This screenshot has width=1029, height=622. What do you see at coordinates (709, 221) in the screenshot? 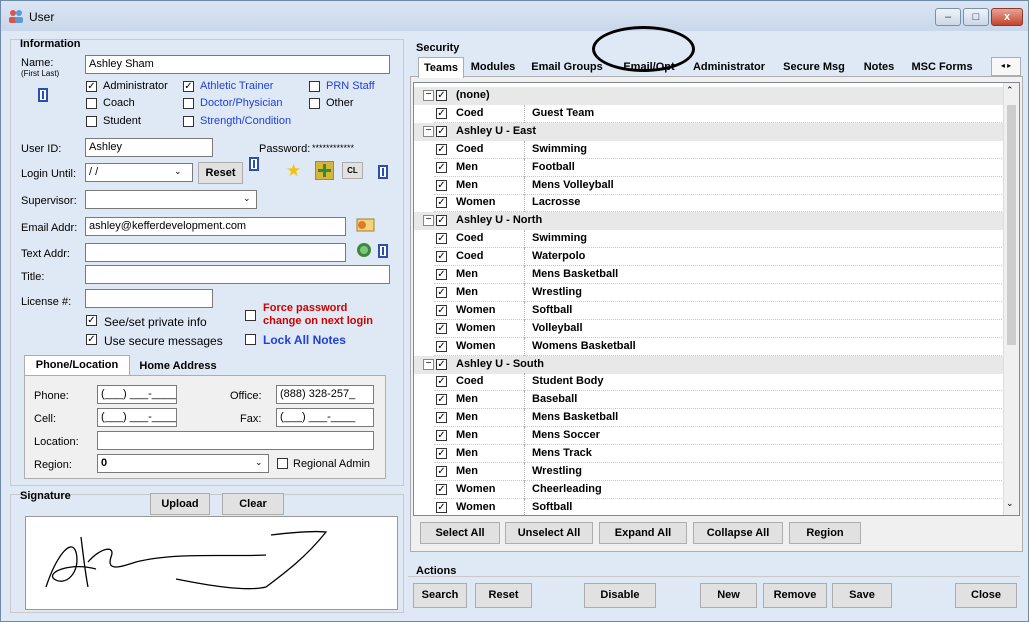
I see `team-group-row: ✓ − Ashley U - North` at bounding box center [709, 221].